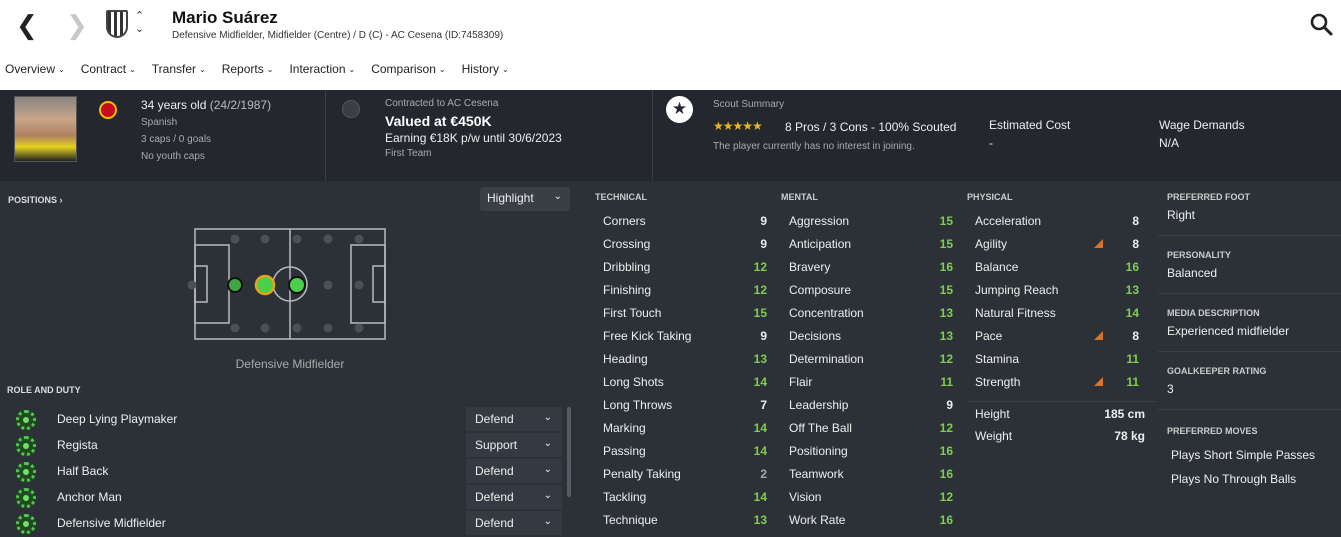  What do you see at coordinates (1053, 220) in the screenshot?
I see `attribute-row: Acceleration 8` at bounding box center [1053, 220].